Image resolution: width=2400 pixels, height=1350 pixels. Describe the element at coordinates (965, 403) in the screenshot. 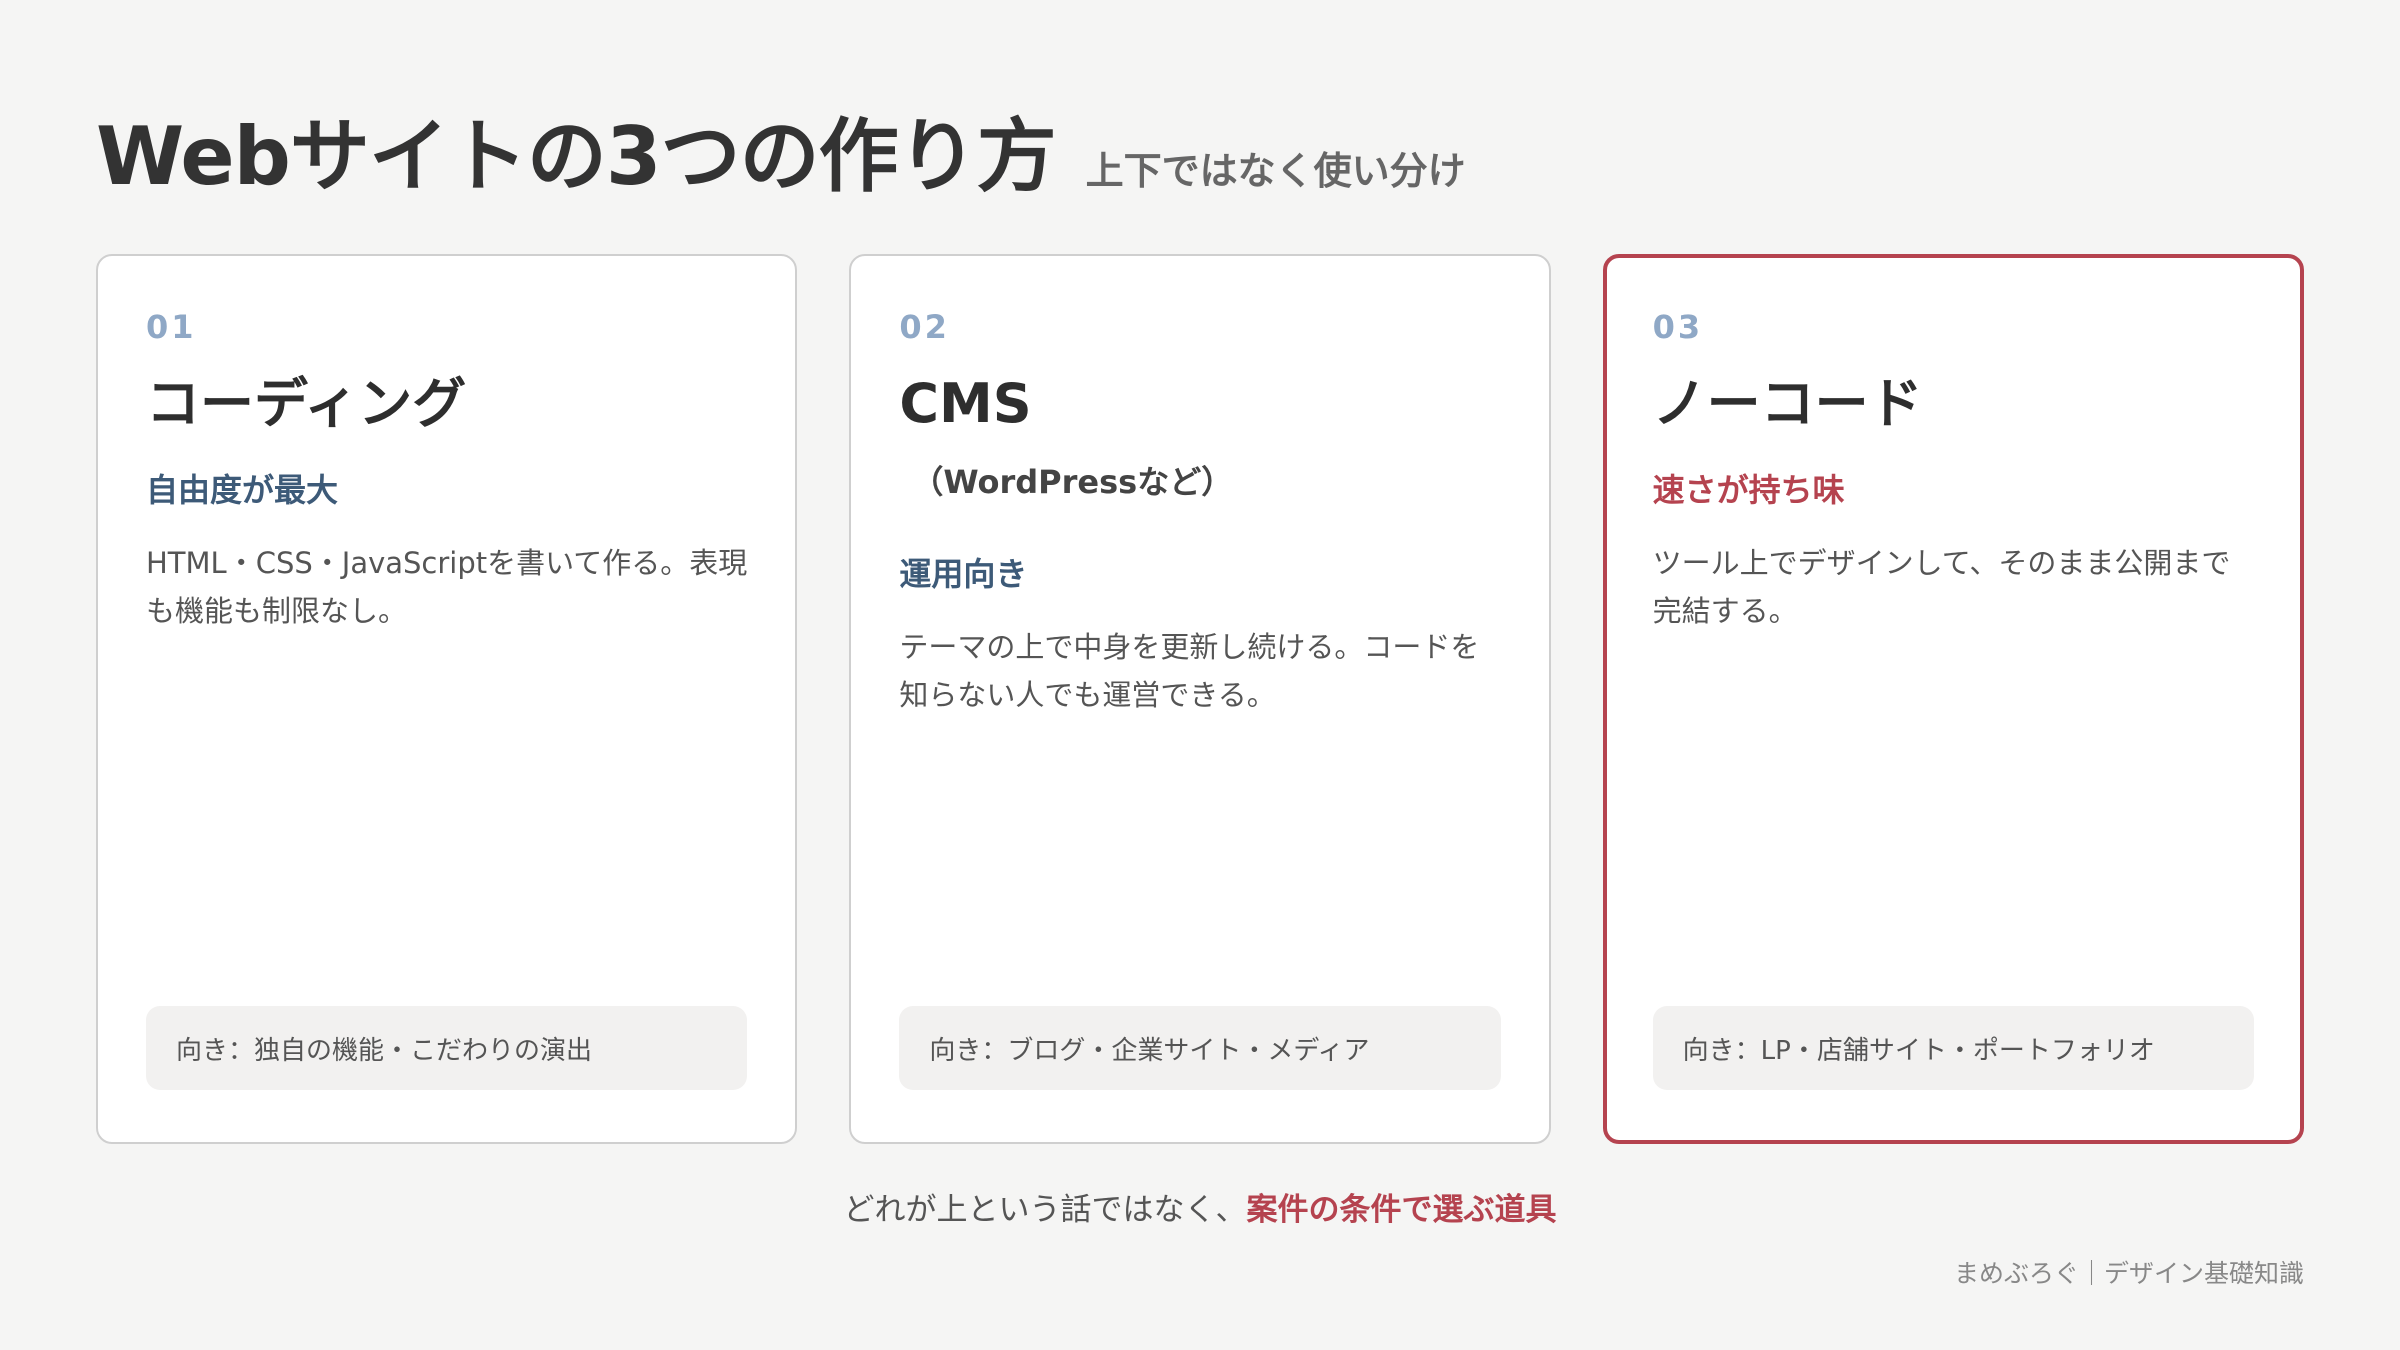

I see `card-name: CMS` at that location.